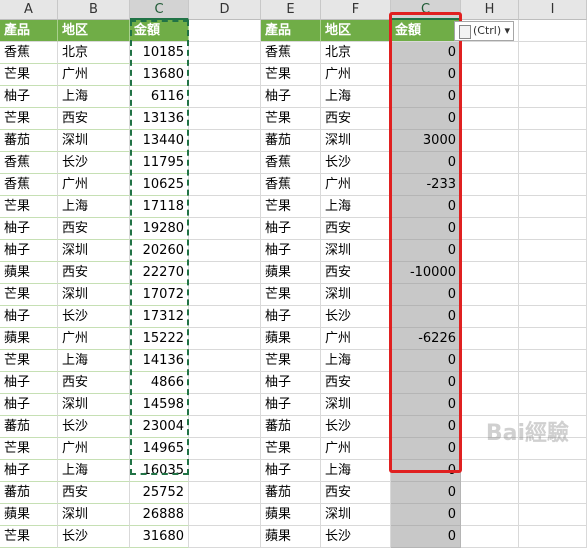  I want to click on table-cell: 26888, so click(159, 515).